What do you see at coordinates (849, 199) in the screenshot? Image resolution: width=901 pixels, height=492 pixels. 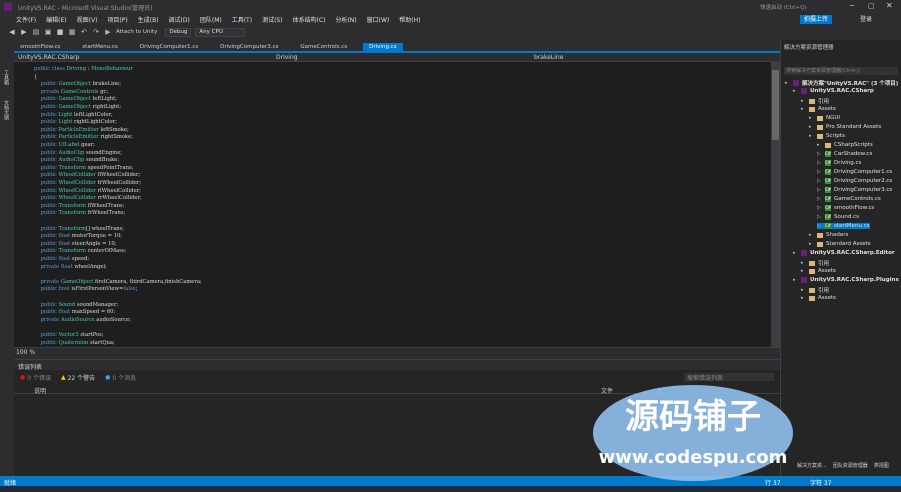 I see `tree-item: ▷ C# GameControls.cs` at bounding box center [849, 199].